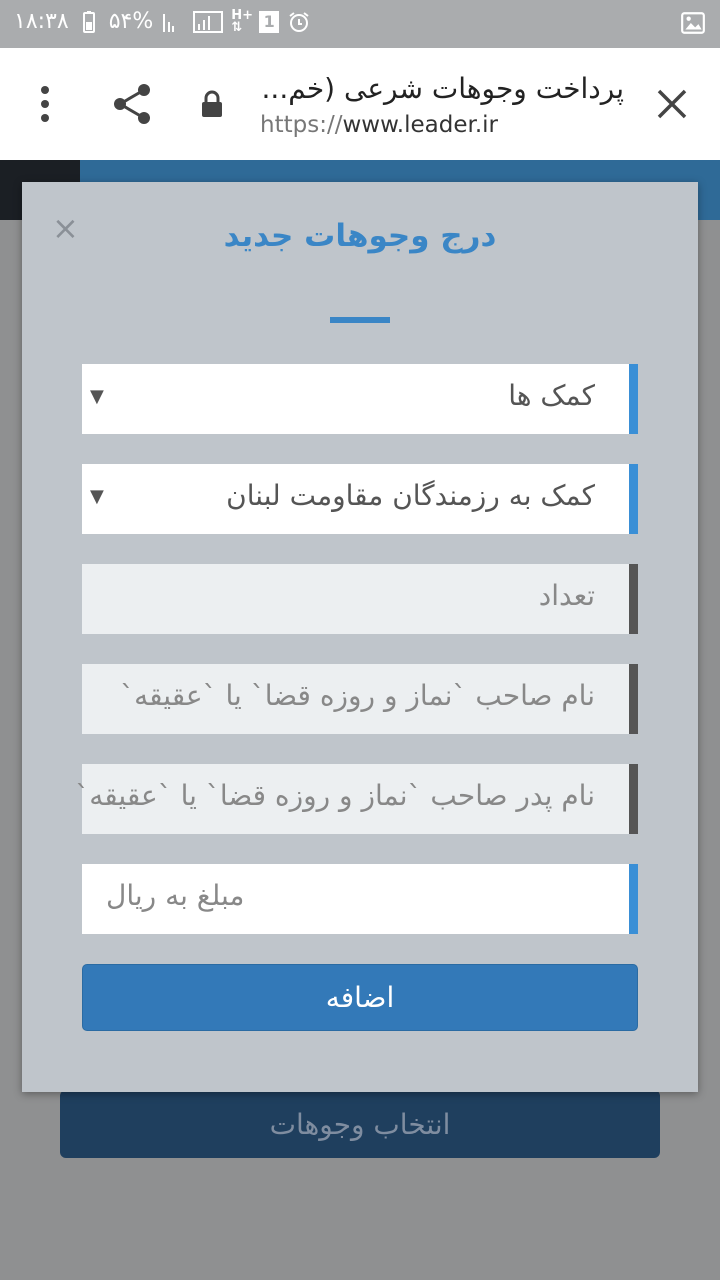 This screenshot has width=720, height=1280. What do you see at coordinates (551, 395) in the screenshot?
I see `category-select-value: کمک ها` at bounding box center [551, 395].